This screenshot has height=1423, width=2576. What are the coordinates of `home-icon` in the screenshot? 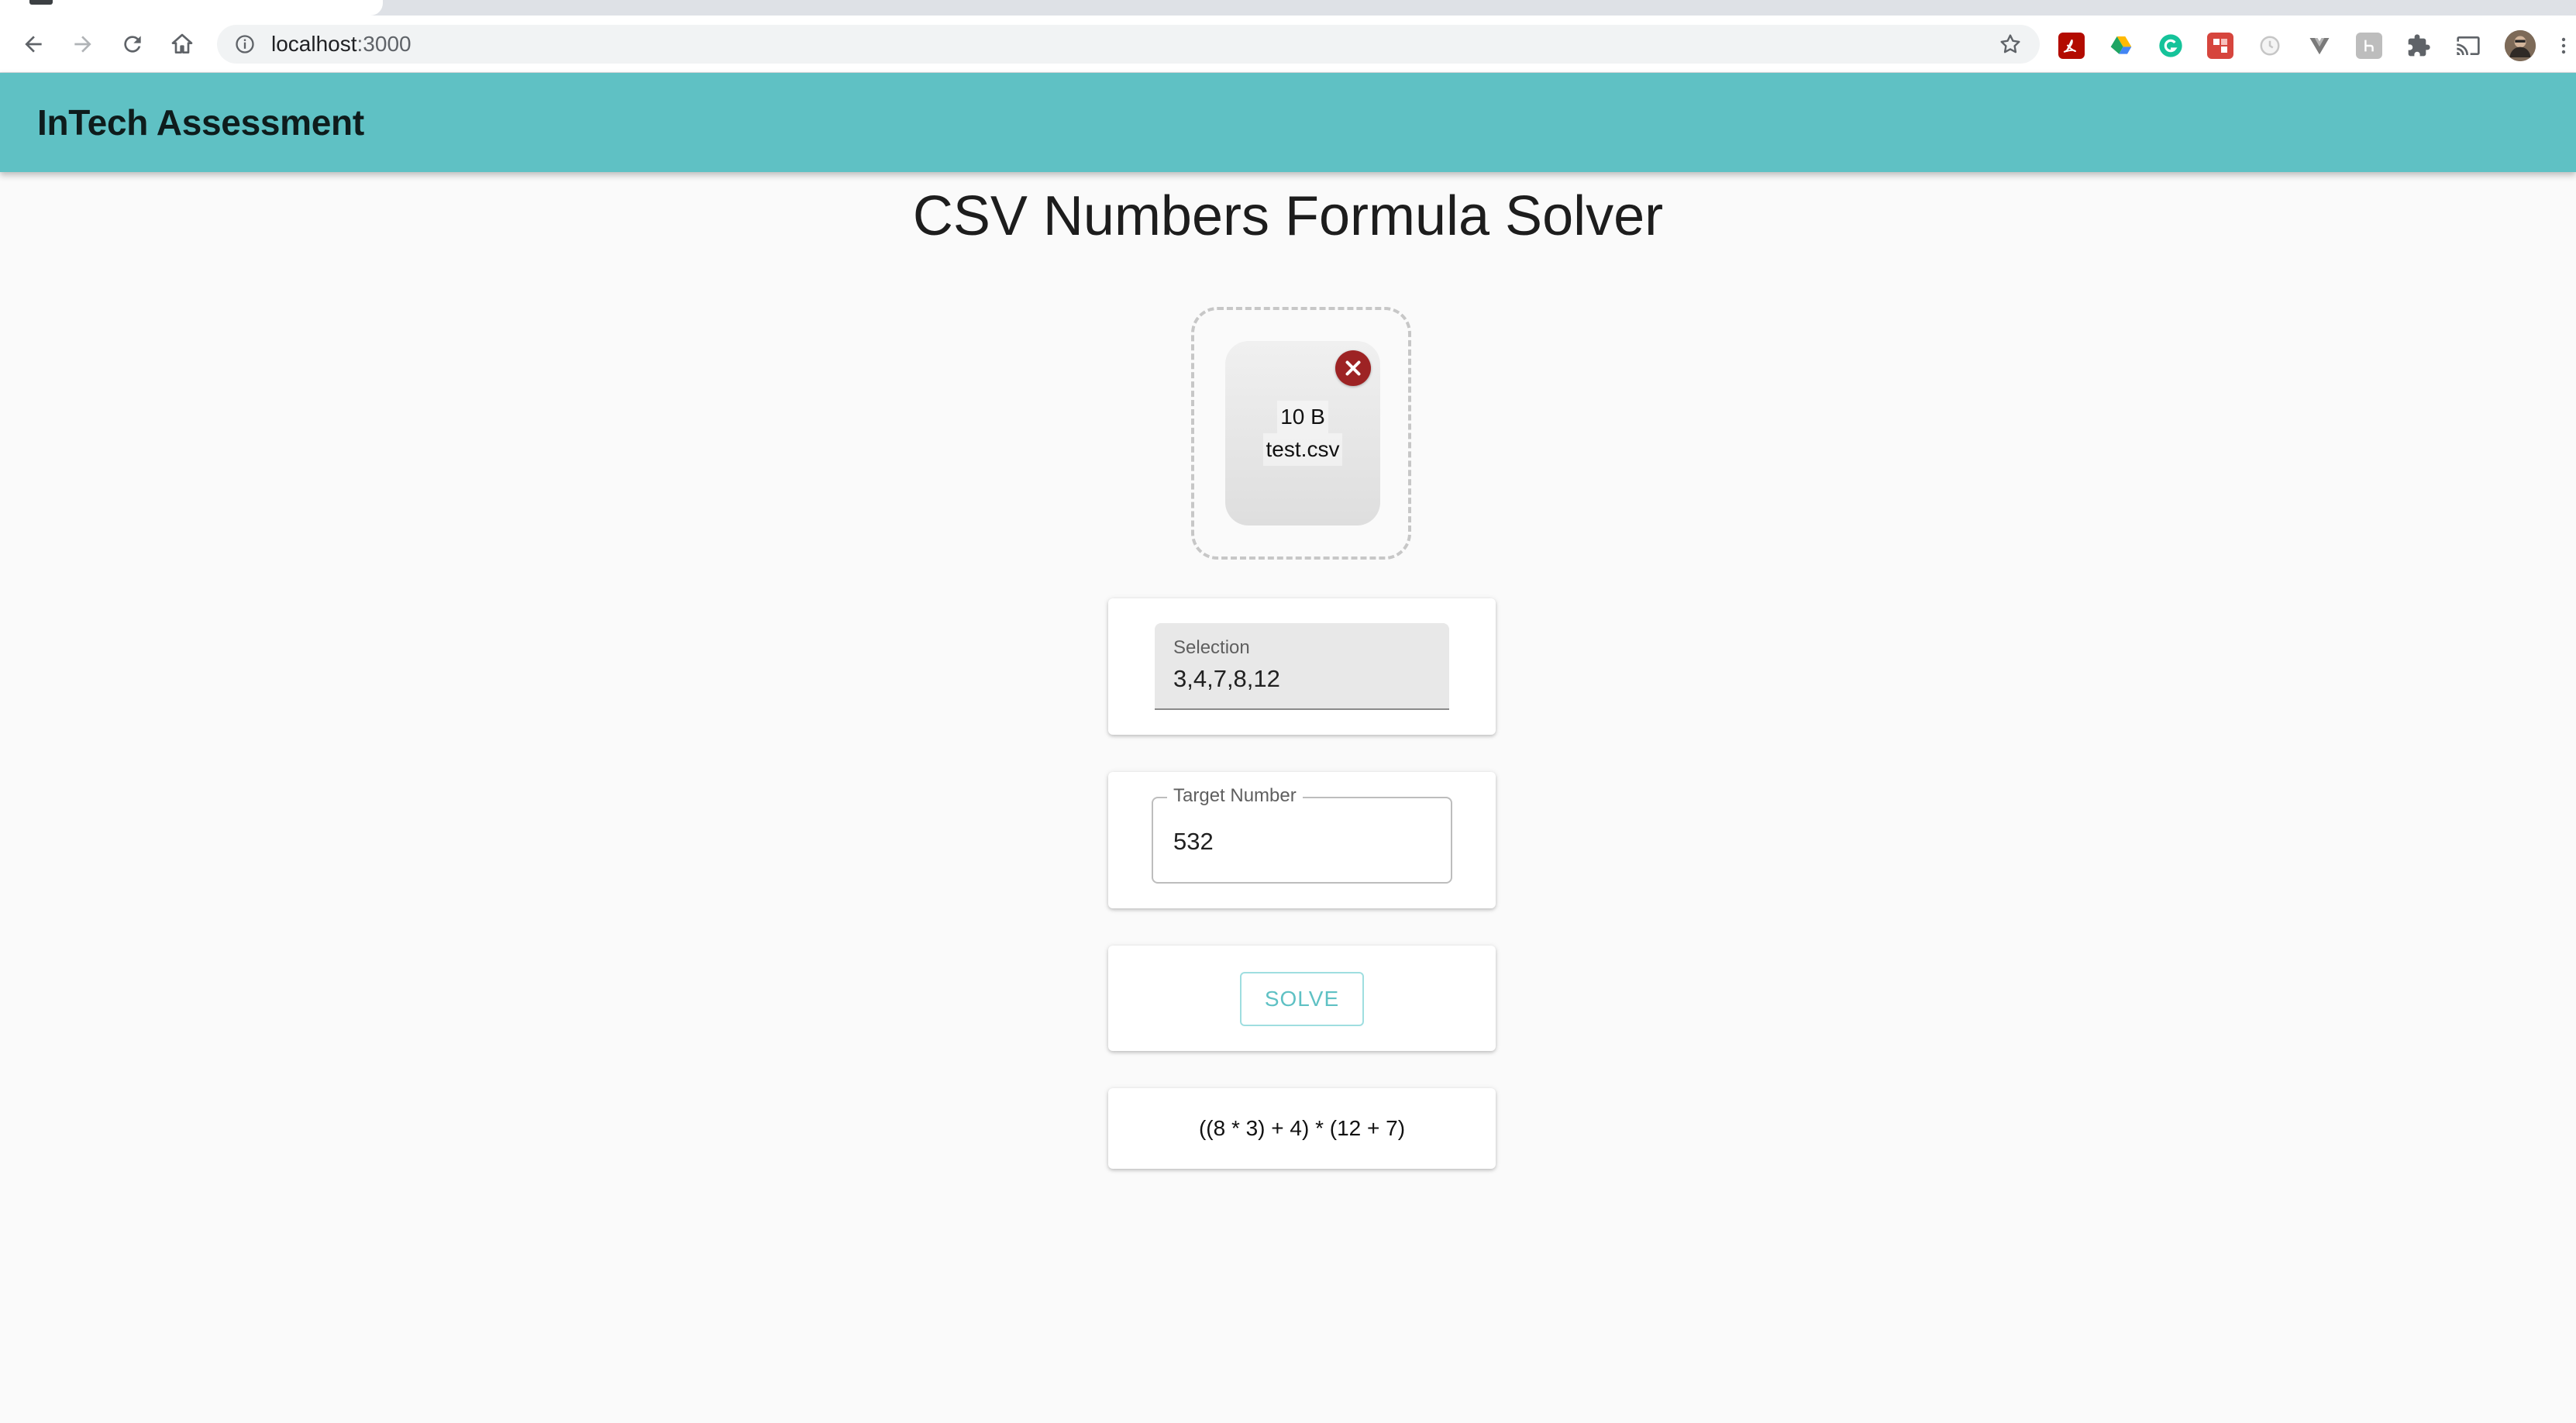 It's located at (182, 43).